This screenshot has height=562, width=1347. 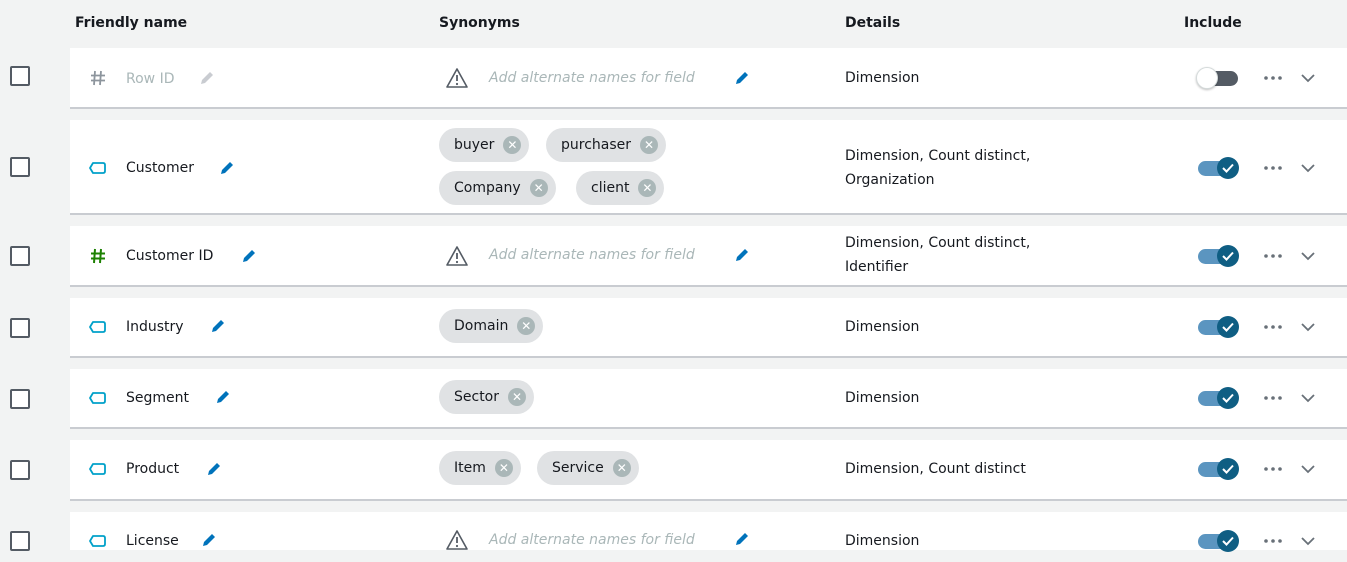 I want to click on field-friendly-name: Row ID, so click(x=150, y=79).